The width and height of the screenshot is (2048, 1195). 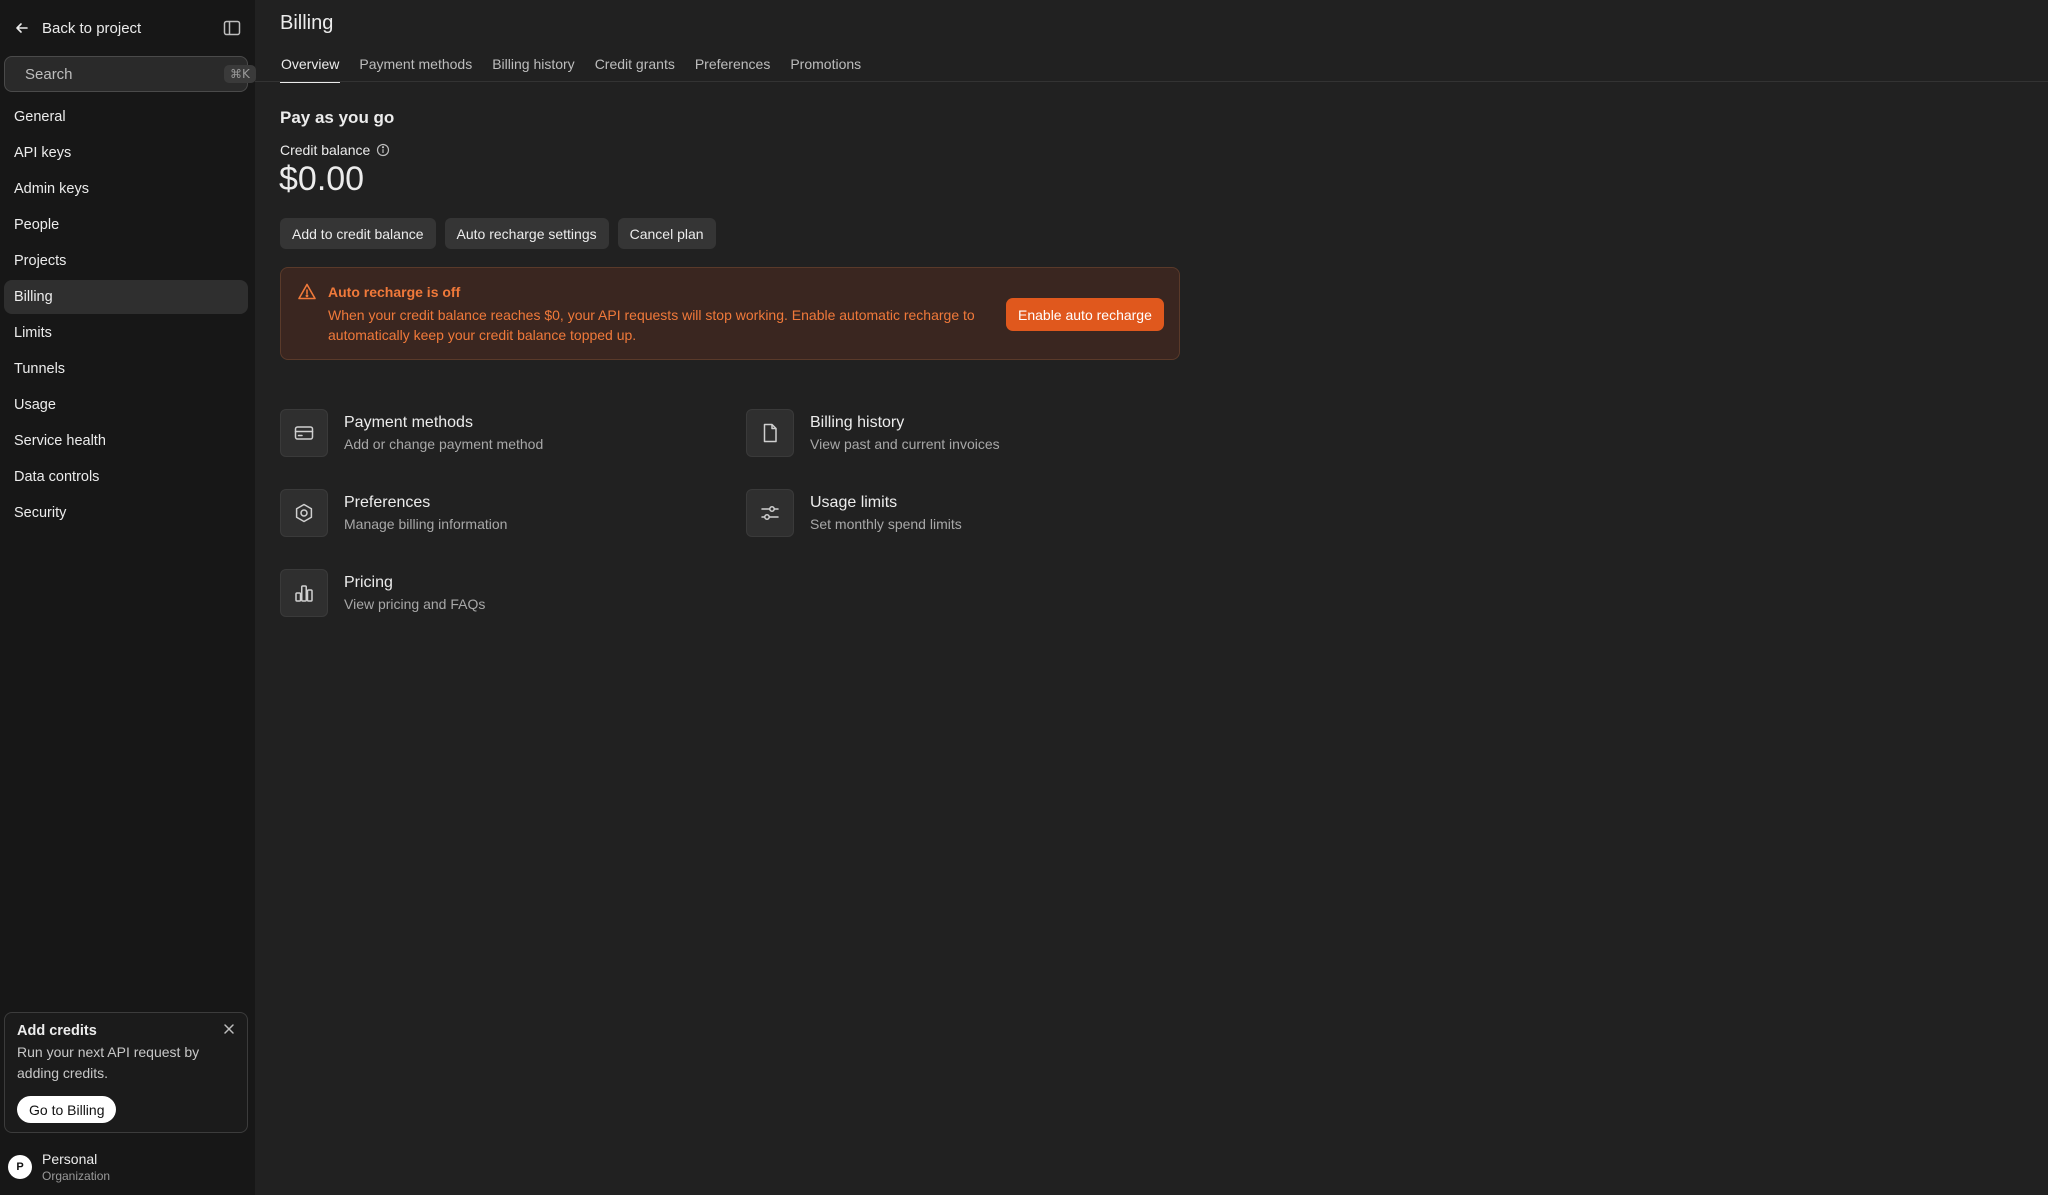 What do you see at coordinates (770, 433) in the screenshot?
I see `document-icon` at bounding box center [770, 433].